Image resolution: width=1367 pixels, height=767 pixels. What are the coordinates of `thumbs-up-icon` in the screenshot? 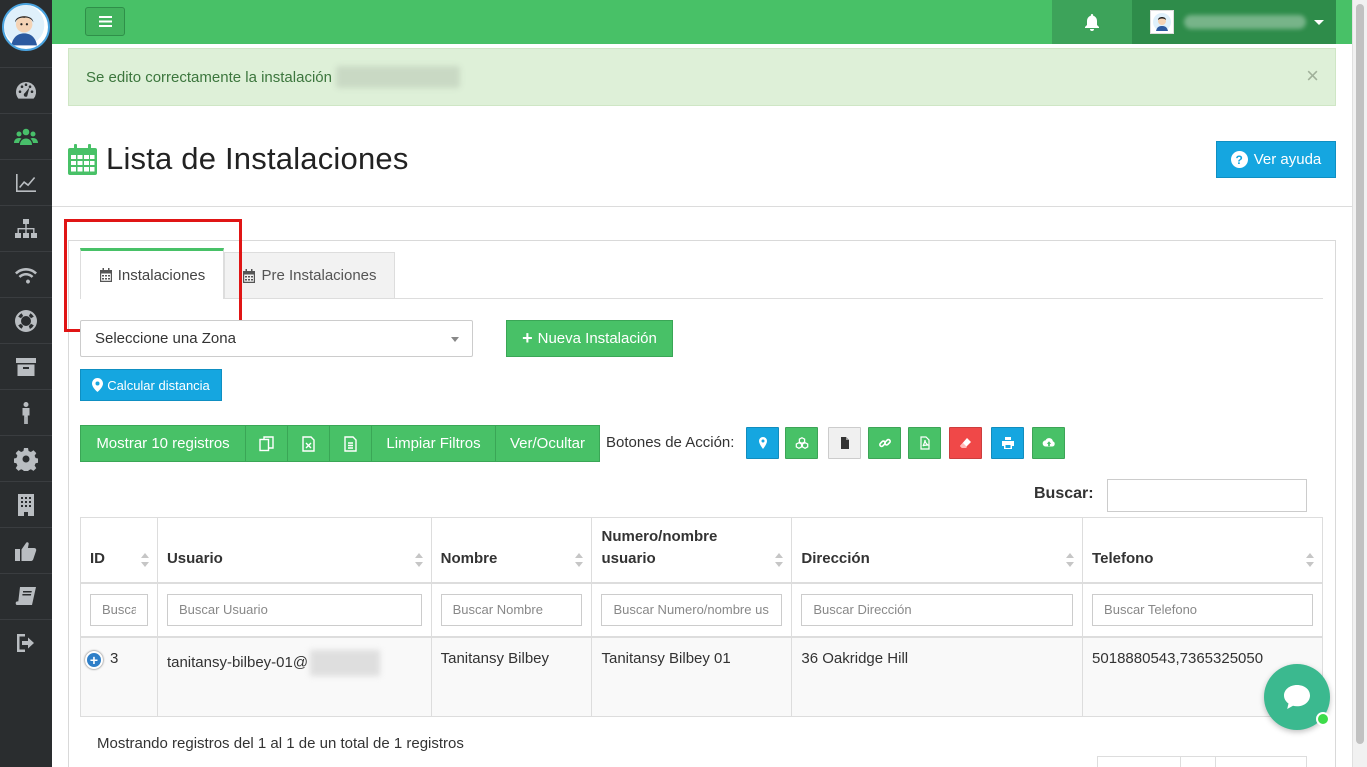 It's located at (26, 551).